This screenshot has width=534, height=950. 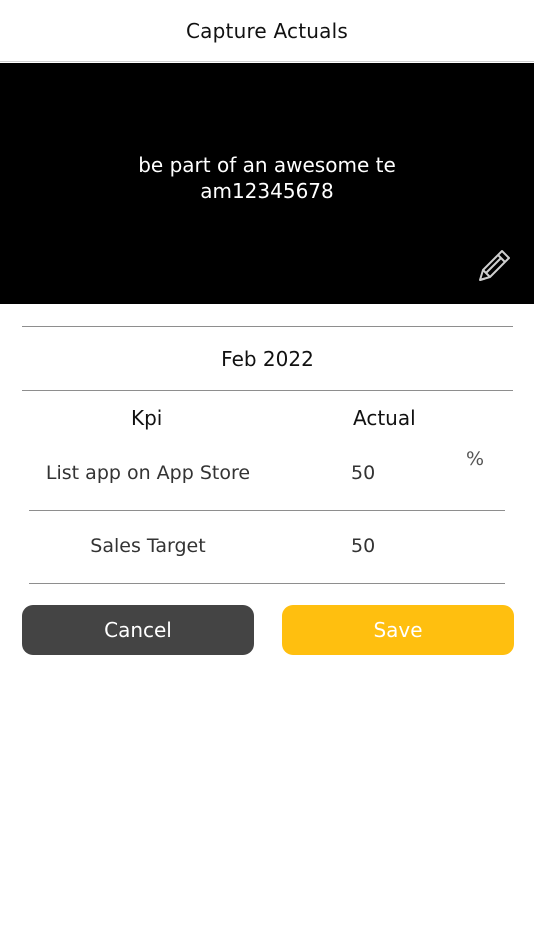 What do you see at coordinates (267, 547) in the screenshot?
I see `kpi-row: Sales Target 50` at bounding box center [267, 547].